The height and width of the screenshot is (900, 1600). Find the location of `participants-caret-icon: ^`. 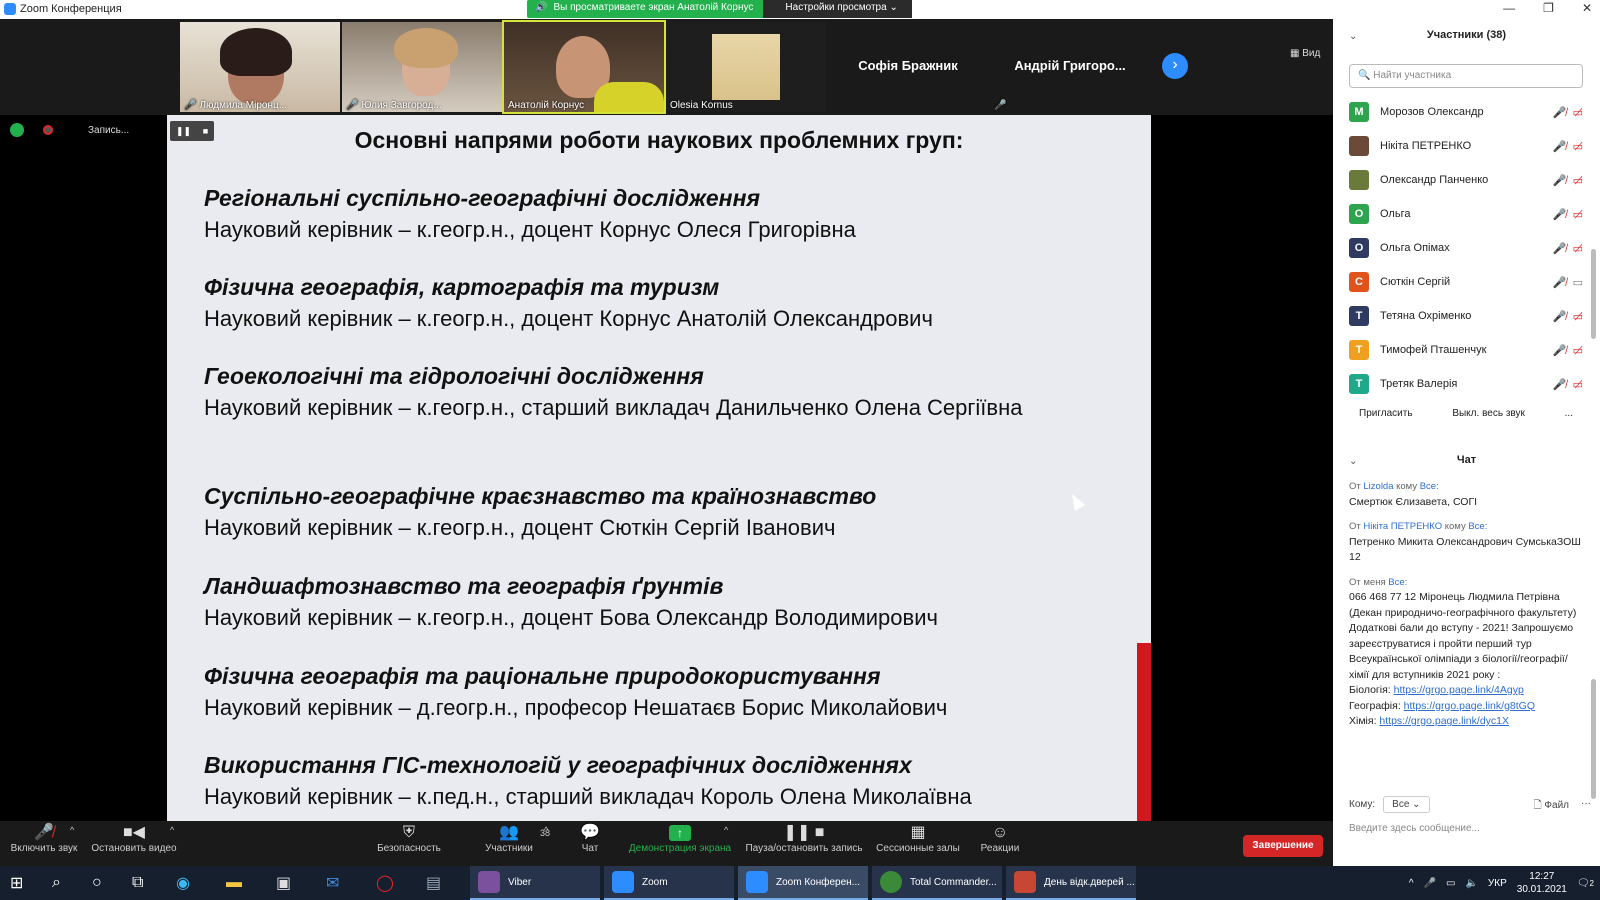

participants-caret-icon: ^ is located at coordinates (546, 830).